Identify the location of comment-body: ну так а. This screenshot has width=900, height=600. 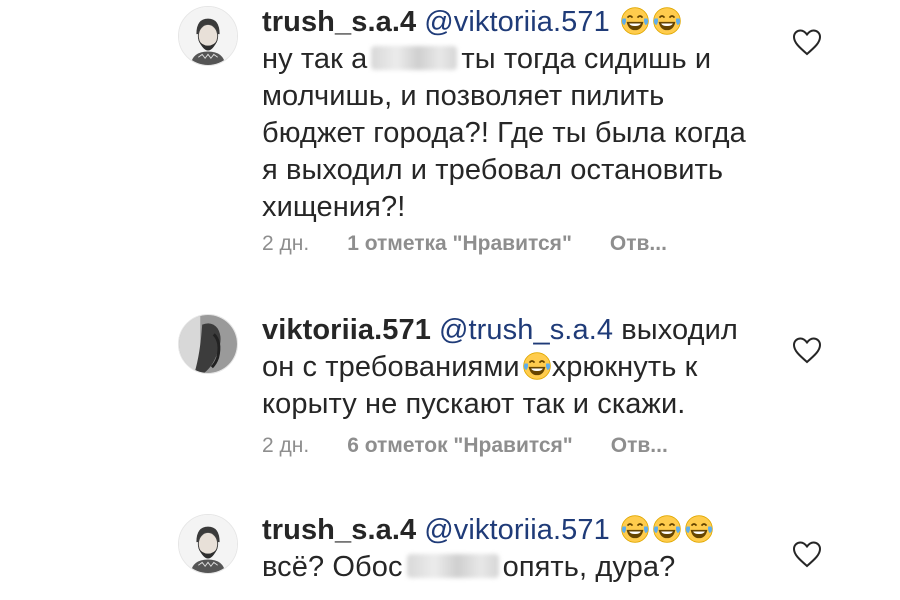
(315, 59).